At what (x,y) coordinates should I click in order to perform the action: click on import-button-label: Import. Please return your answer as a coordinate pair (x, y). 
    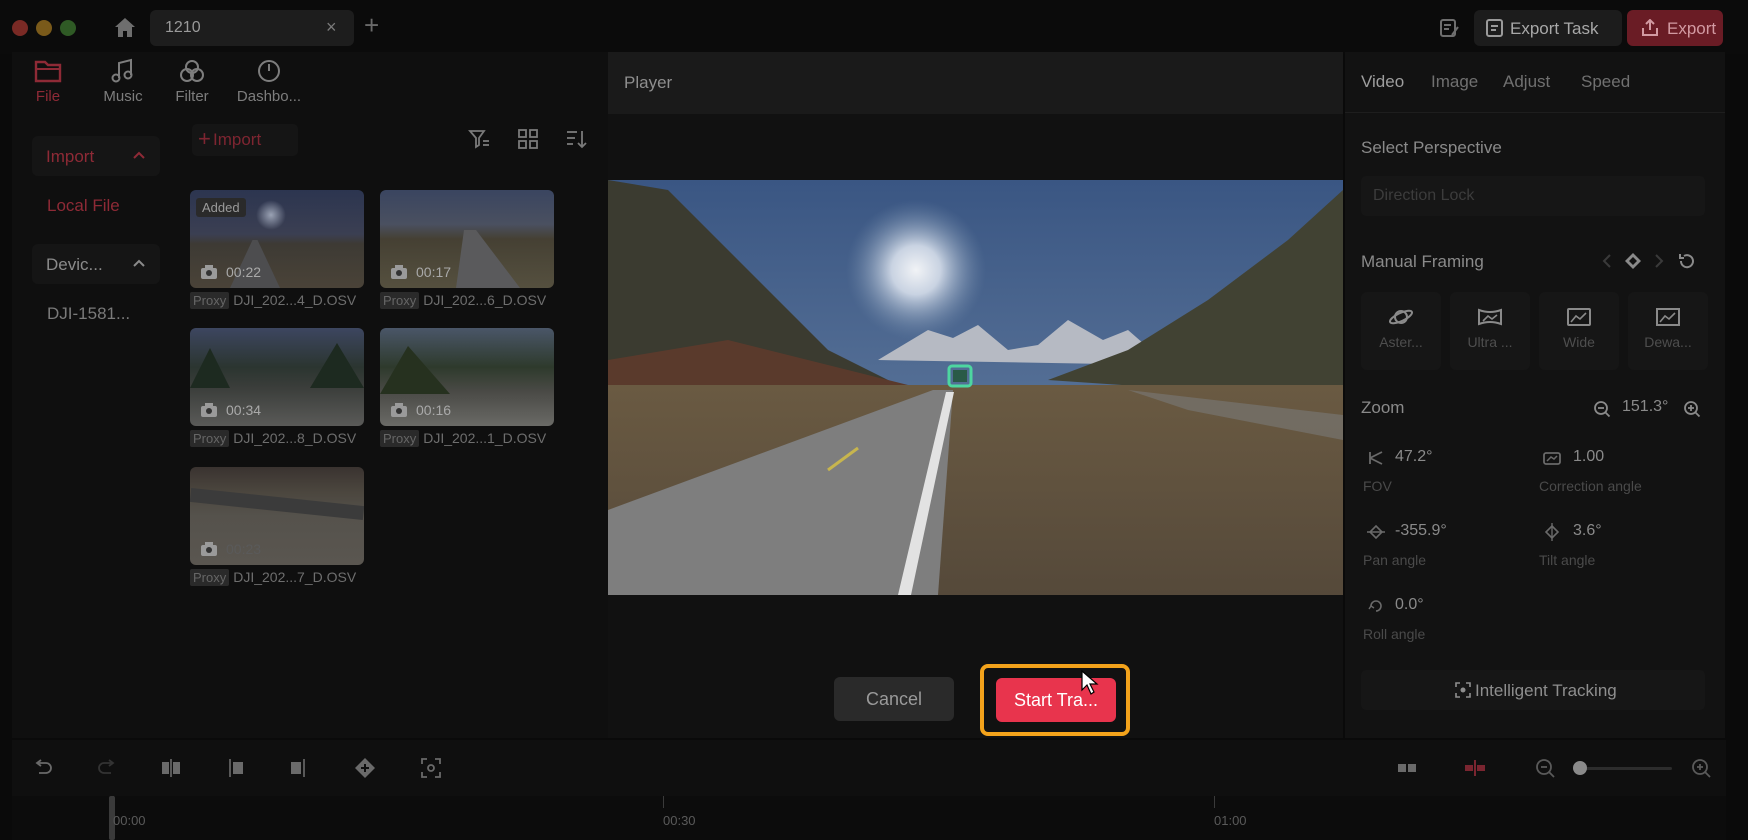
    Looking at the image, I should click on (237, 139).